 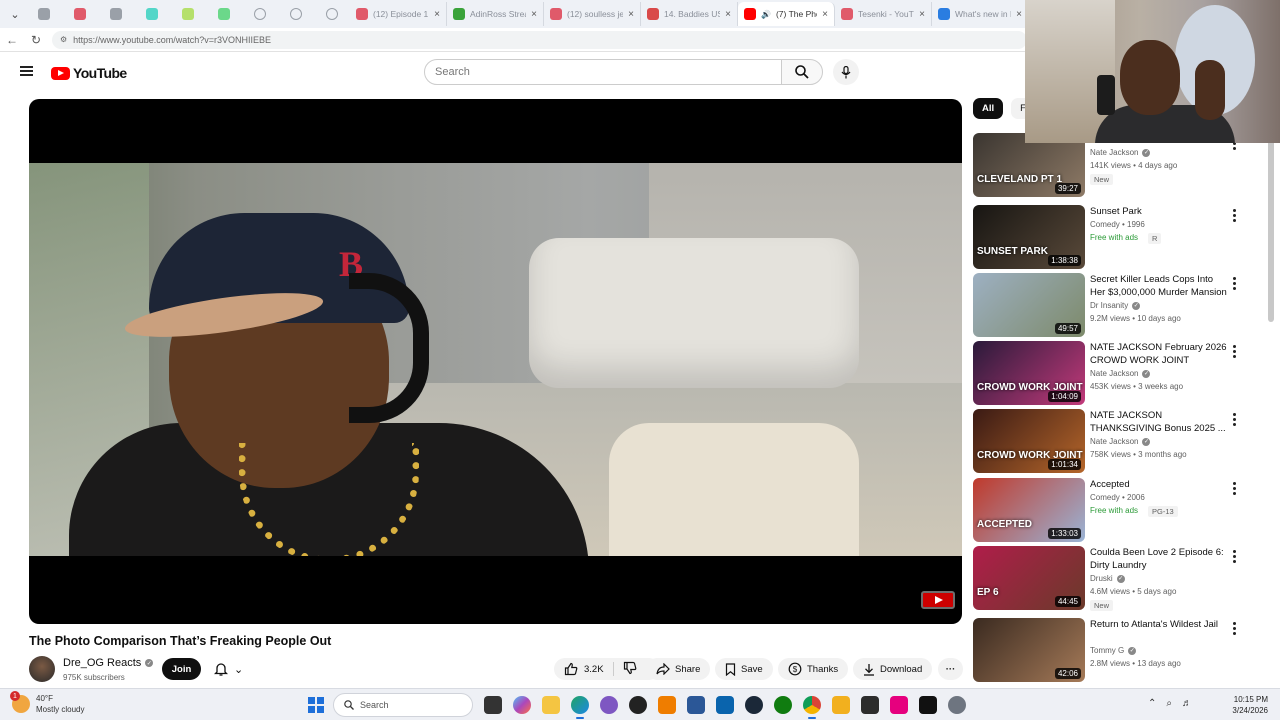 I want to click on vlc-icon, so click(x=667, y=705).